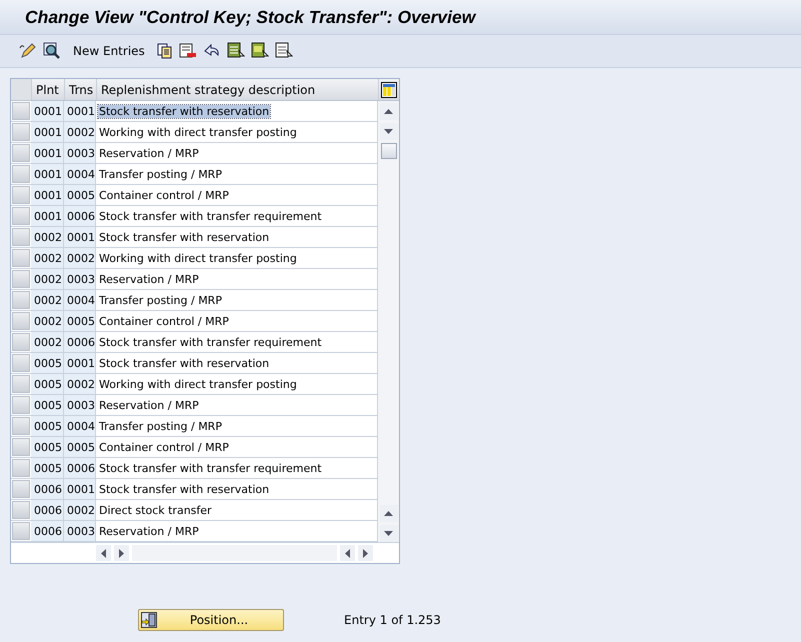 This screenshot has height=642, width=801. I want to click on undo-icon, so click(211, 51).